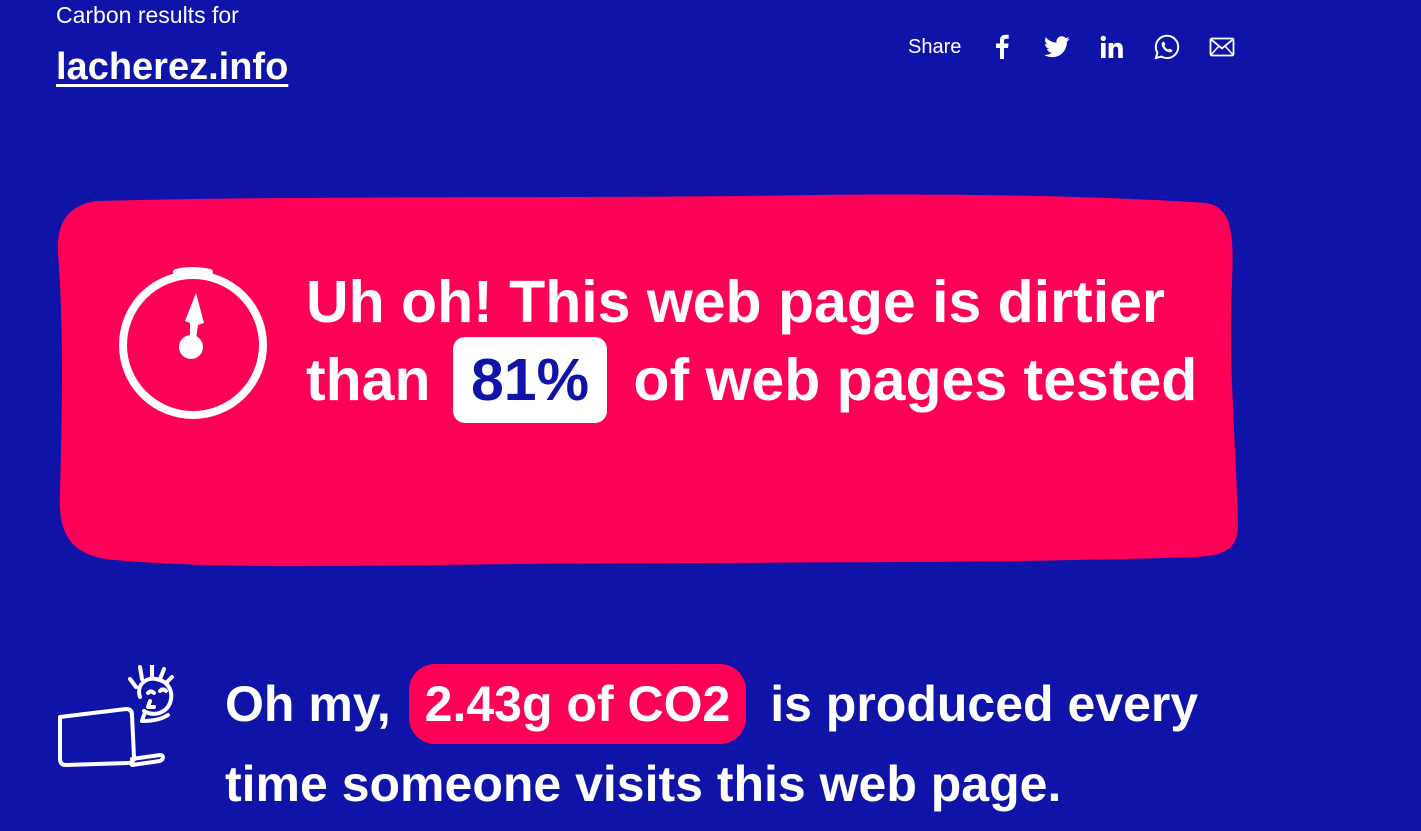 The width and height of the screenshot is (1421, 831). What do you see at coordinates (193, 343) in the screenshot?
I see `gauge-icon` at bounding box center [193, 343].